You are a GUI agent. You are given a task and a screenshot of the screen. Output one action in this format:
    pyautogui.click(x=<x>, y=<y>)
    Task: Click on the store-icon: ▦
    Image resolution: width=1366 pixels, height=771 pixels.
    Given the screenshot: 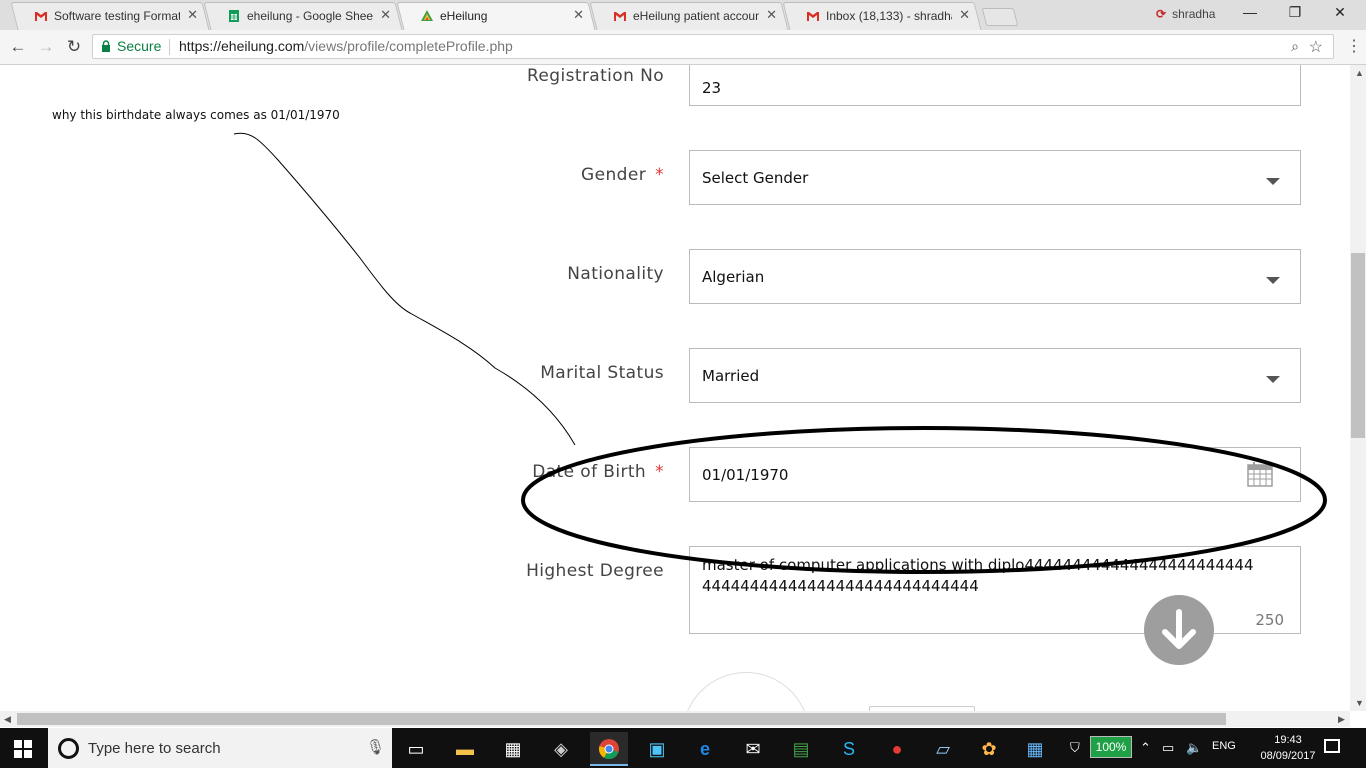 What is the action you would take?
    pyautogui.click(x=513, y=749)
    